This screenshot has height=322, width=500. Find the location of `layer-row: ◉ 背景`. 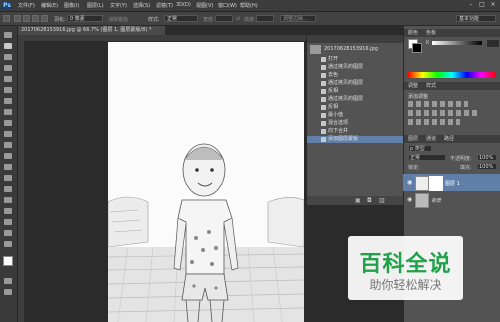

layer-row: ◉ 背景 is located at coordinates (451, 199).